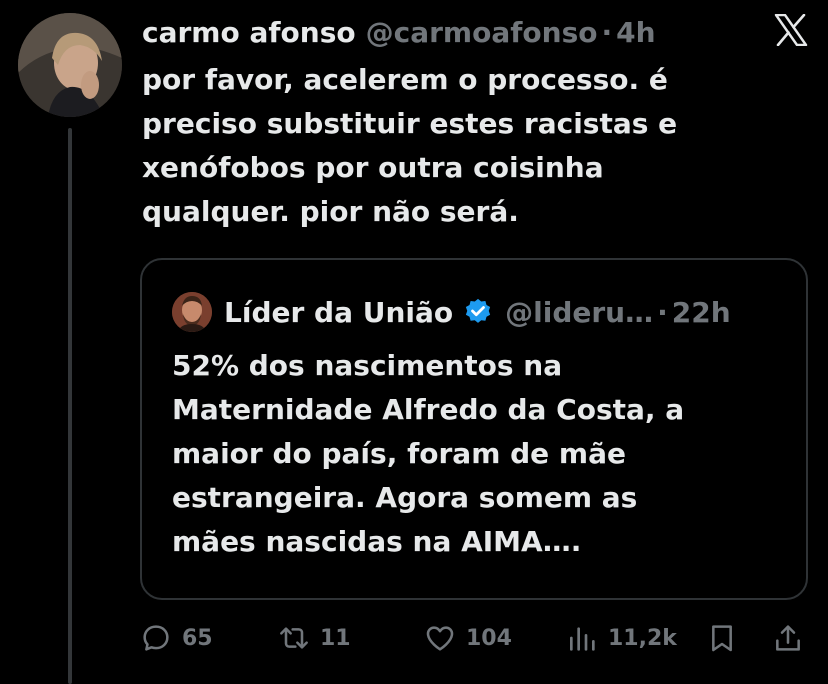 This screenshot has height=684, width=828. Describe the element at coordinates (635, 32) in the screenshot. I see `tweet-timestamp: 4h` at that location.